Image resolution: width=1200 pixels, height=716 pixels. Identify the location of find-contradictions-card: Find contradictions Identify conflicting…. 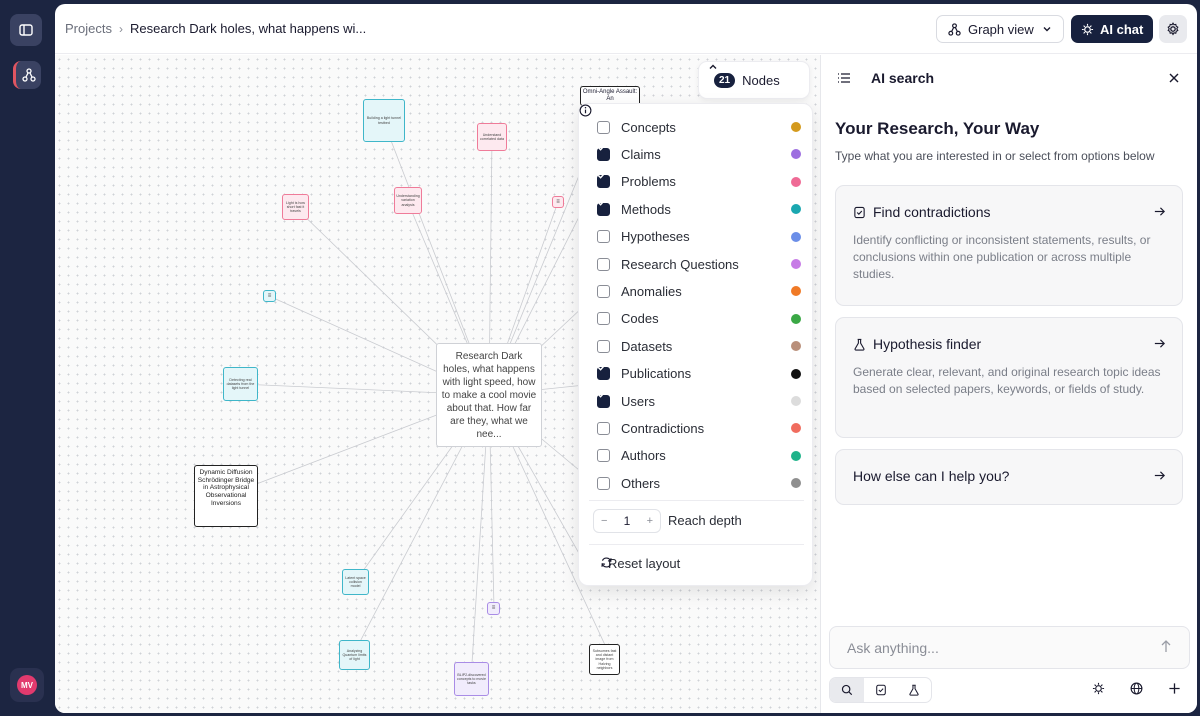
(1009, 245).